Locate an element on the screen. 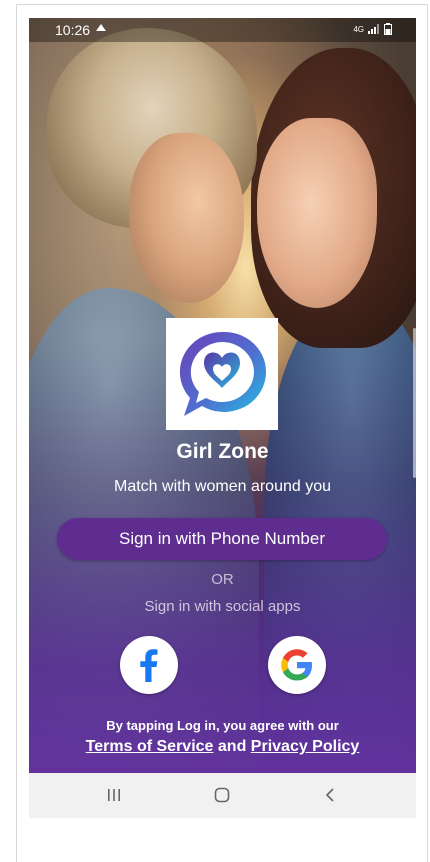 Image resolution: width=430 pixels, height=862 pixels. app-logo is located at coordinates (222, 374).